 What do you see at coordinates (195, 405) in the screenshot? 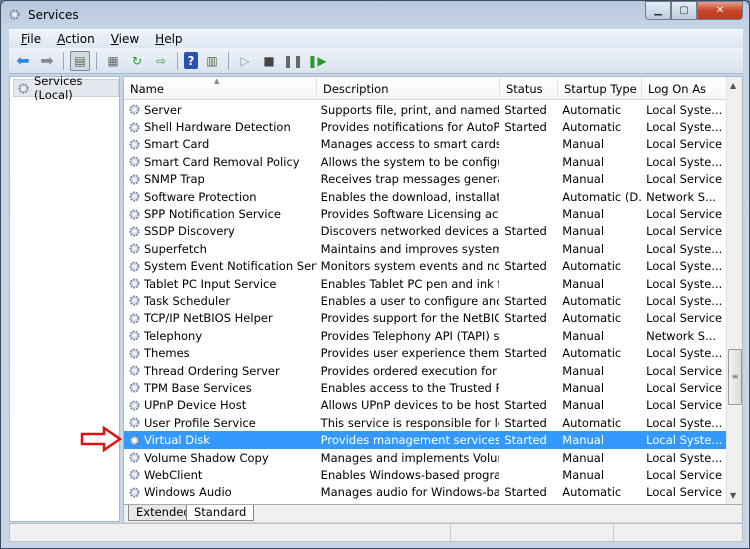
I see `service-name: UPnP Device Host` at bounding box center [195, 405].